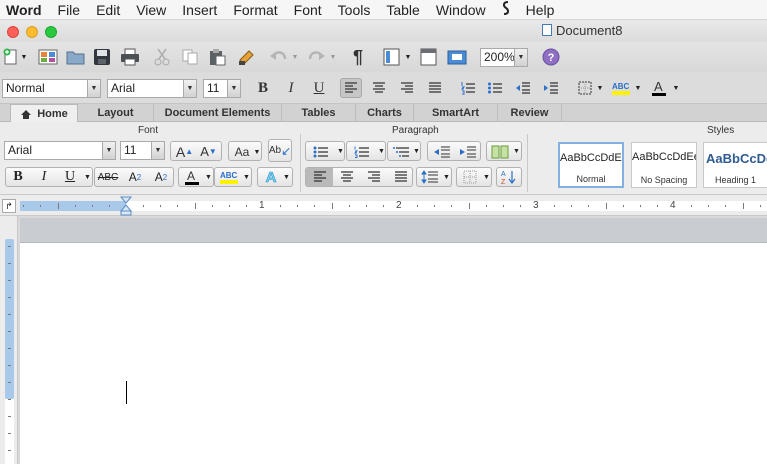  I want to click on italic-button: I, so click(291, 88).